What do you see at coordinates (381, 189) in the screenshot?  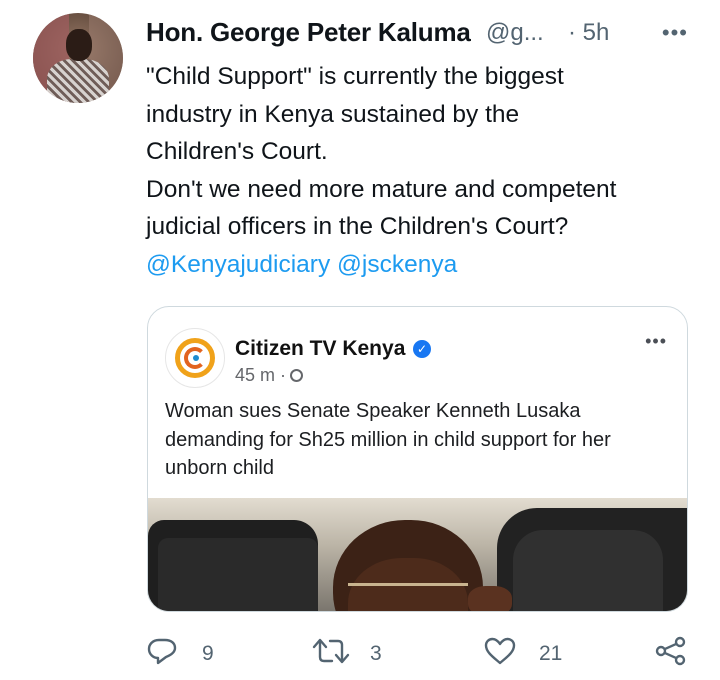 I see `tweet-text-line: Don't we need more mature and competent` at bounding box center [381, 189].